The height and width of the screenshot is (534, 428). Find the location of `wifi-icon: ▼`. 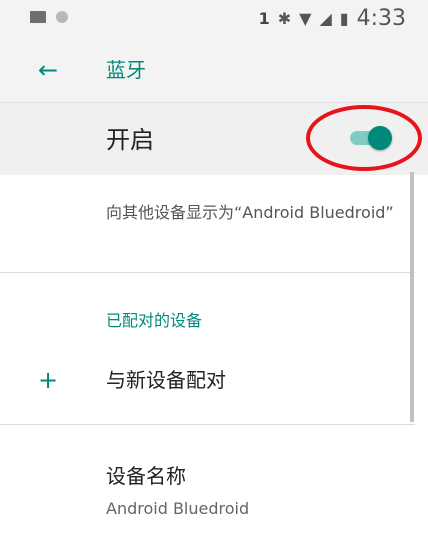

wifi-icon: ▼ is located at coordinates (305, 18).